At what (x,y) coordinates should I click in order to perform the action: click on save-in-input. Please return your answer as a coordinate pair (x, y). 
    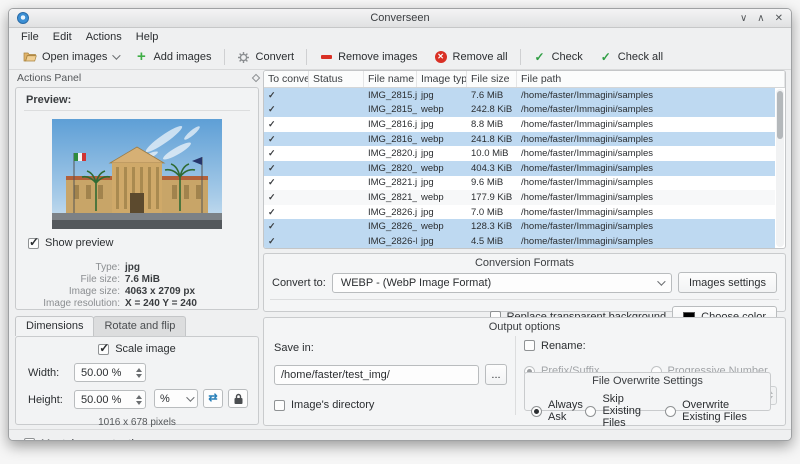
    Looking at the image, I should click on (376, 374).